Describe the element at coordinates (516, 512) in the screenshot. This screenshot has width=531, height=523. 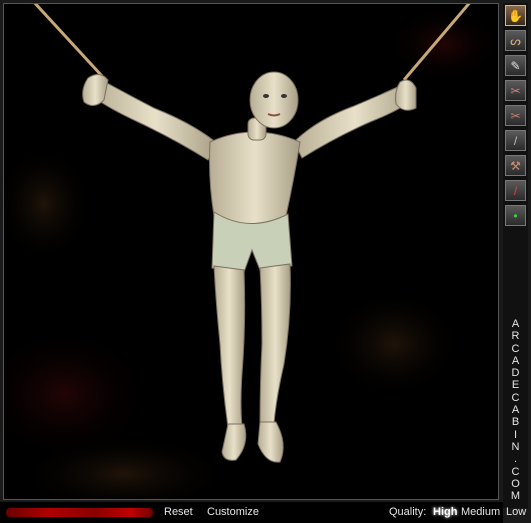
I see `quality-low-option: Low` at that location.